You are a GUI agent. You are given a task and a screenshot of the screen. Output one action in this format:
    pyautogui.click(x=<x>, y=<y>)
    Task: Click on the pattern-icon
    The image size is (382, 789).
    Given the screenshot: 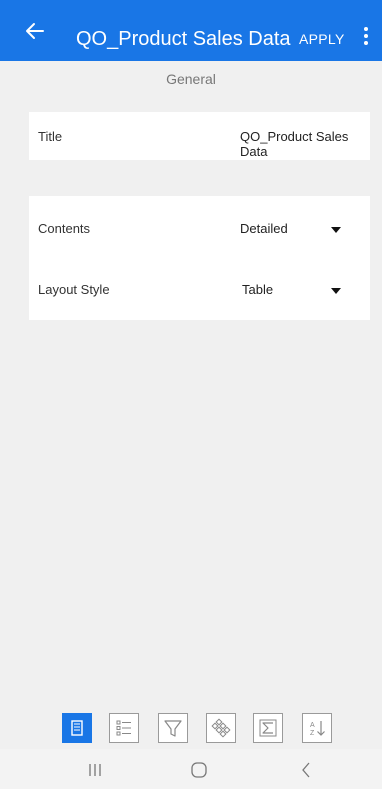 What is the action you would take?
    pyautogui.click(x=221, y=728)
    